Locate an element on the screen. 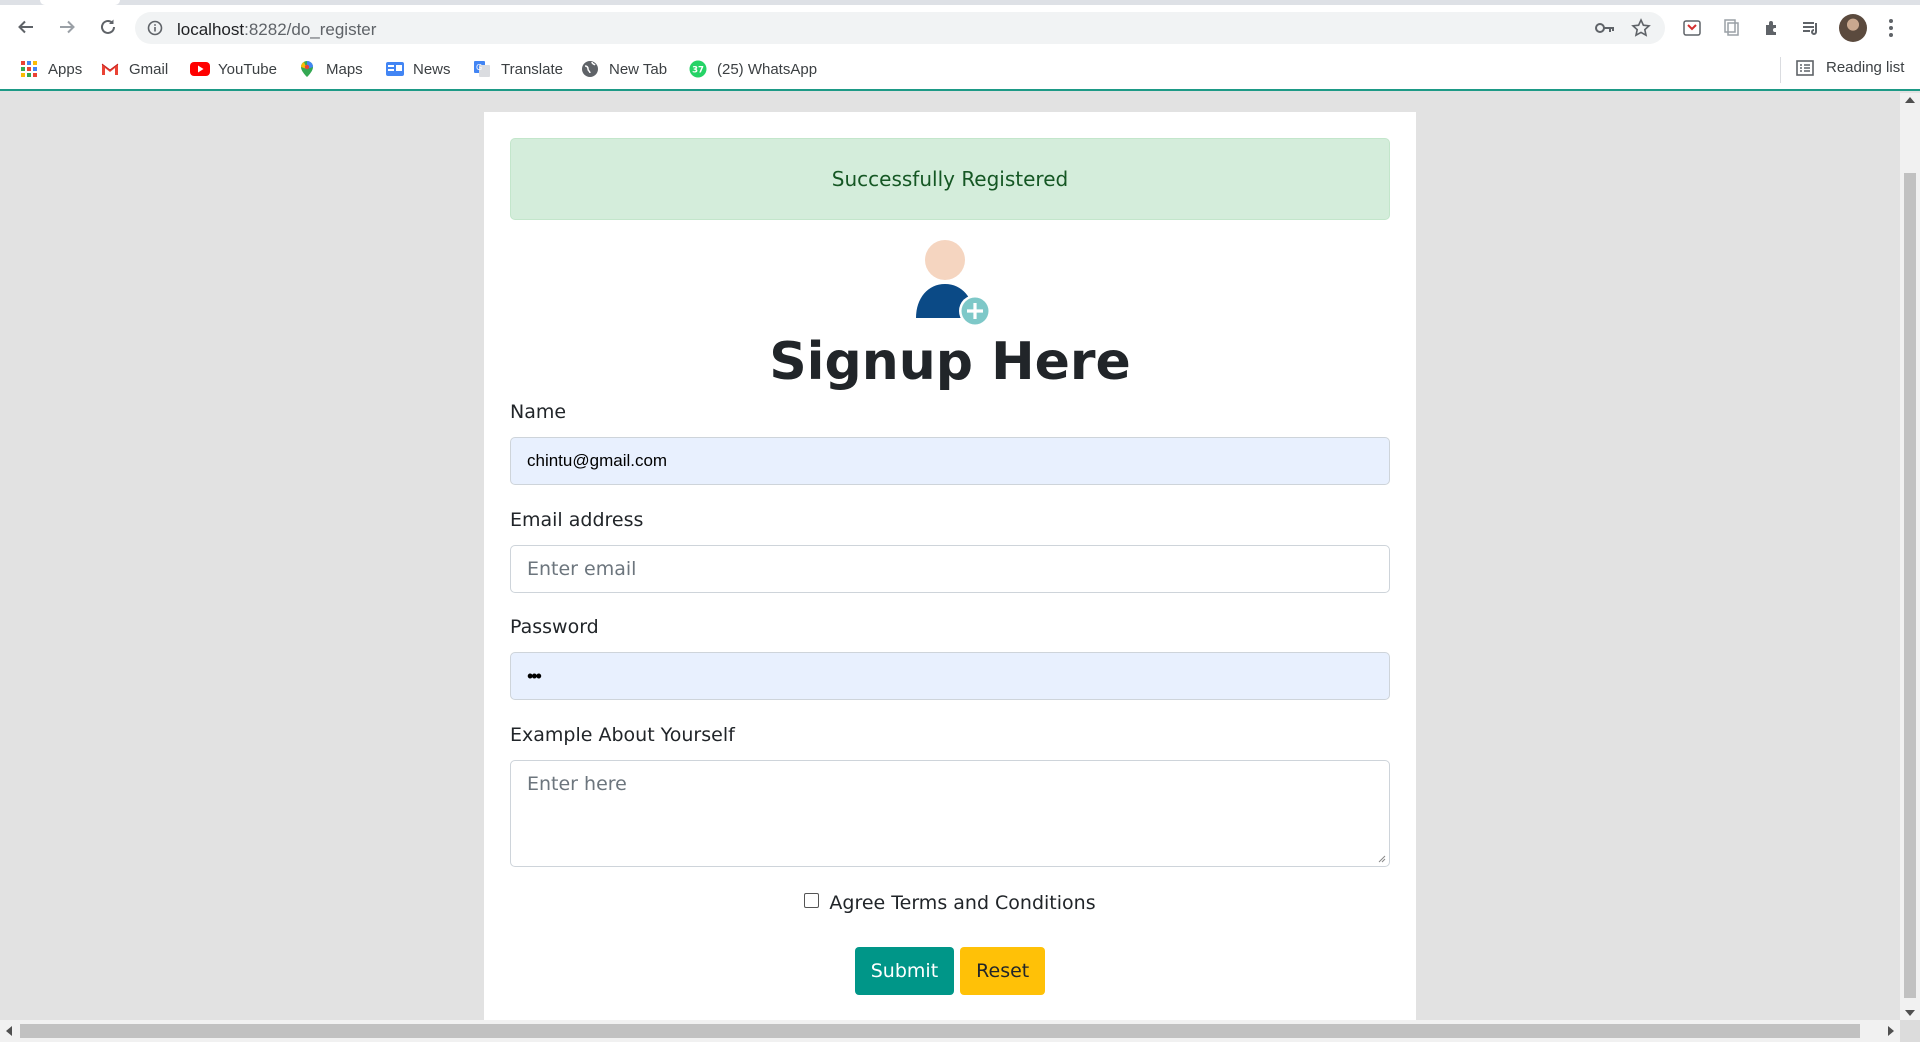  reload-button is located at coordinates (108, 27).